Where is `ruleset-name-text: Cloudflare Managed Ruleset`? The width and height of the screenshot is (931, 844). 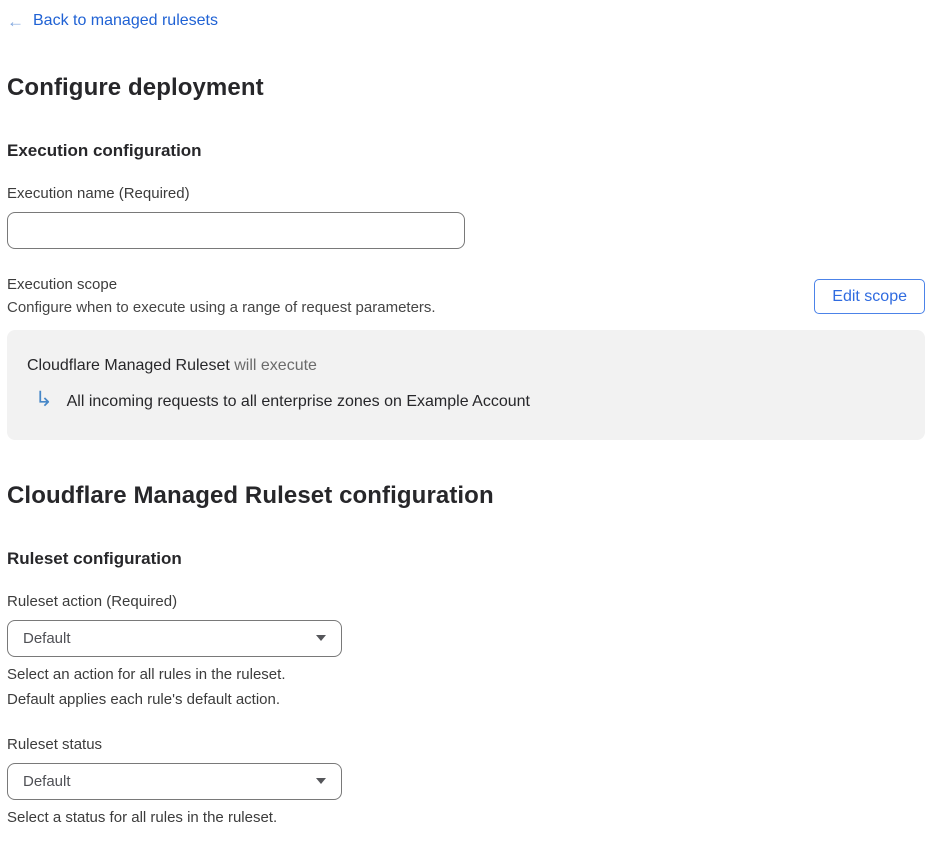
ruleset-name-text: Cloudflare Managed Ruleset is located at coordinates (128, 365).